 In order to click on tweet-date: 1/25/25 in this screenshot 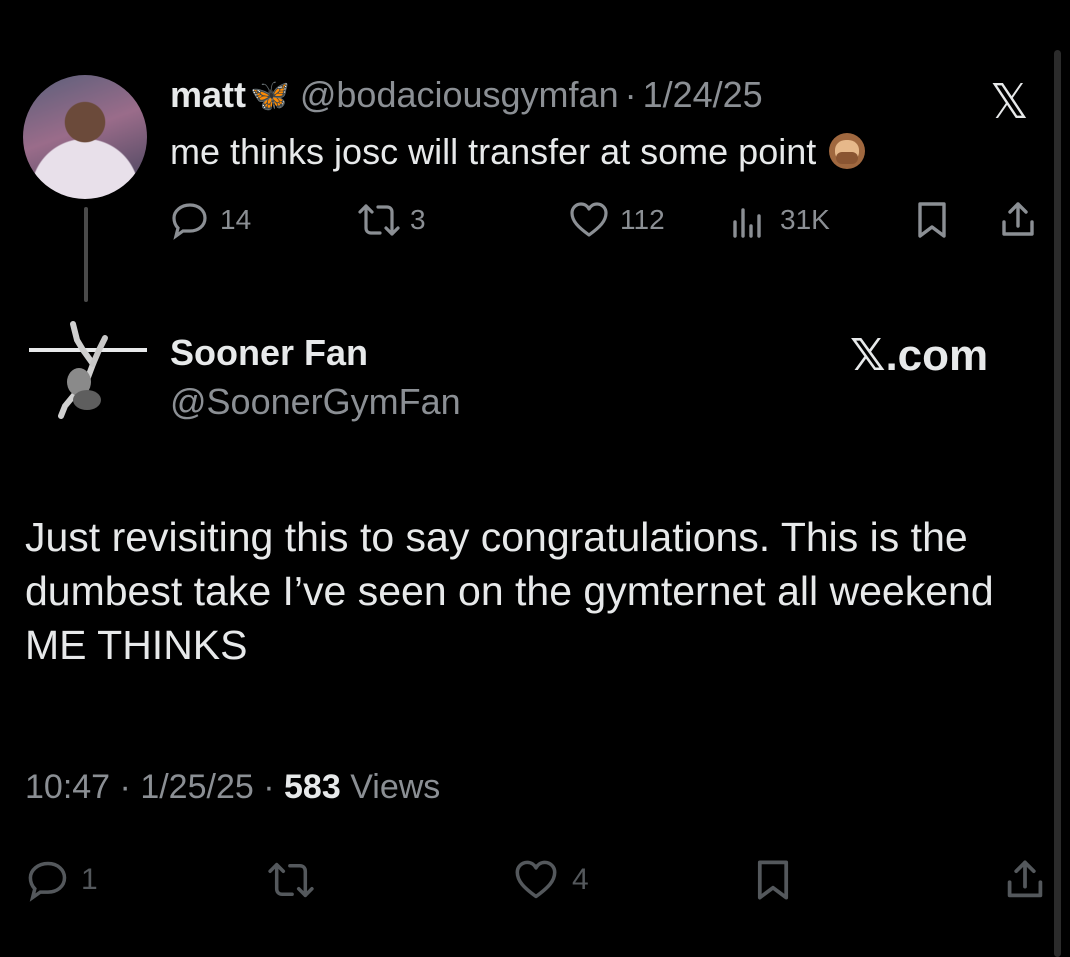, I will do `click(196, 787)`.